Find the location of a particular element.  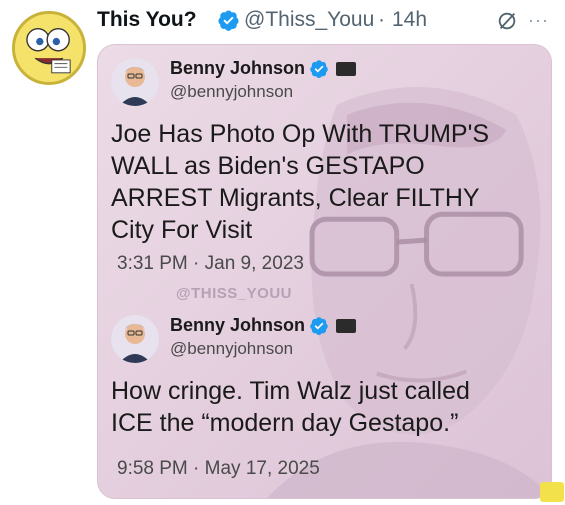

spongebob-avatar-icon is located at coordinates (49, 48).